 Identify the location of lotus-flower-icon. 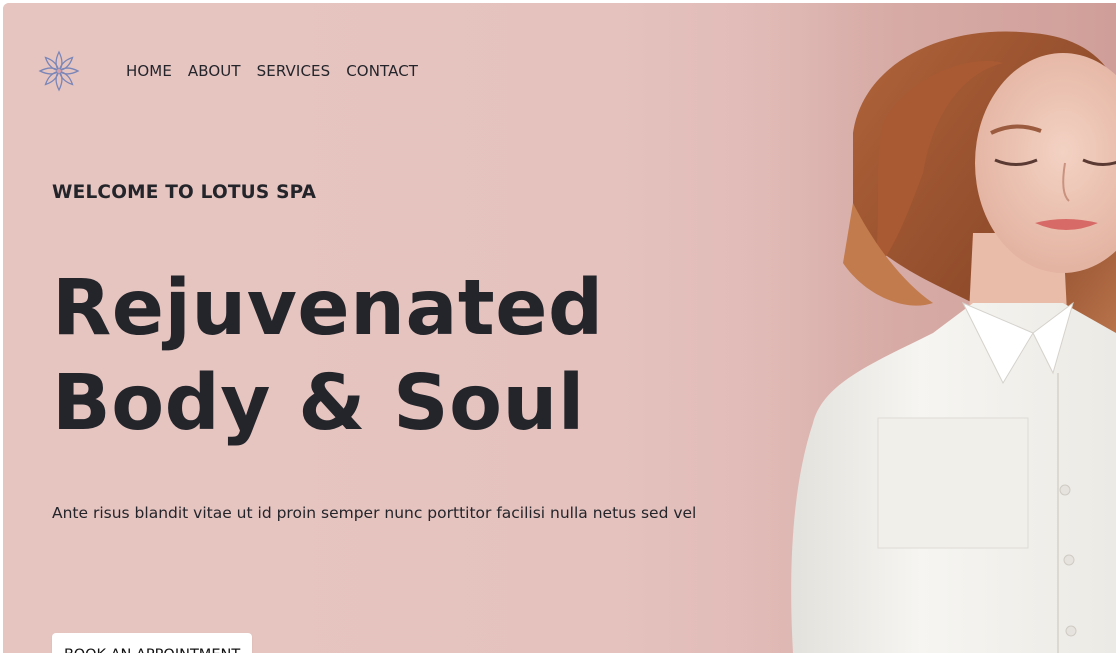
(59, 71).